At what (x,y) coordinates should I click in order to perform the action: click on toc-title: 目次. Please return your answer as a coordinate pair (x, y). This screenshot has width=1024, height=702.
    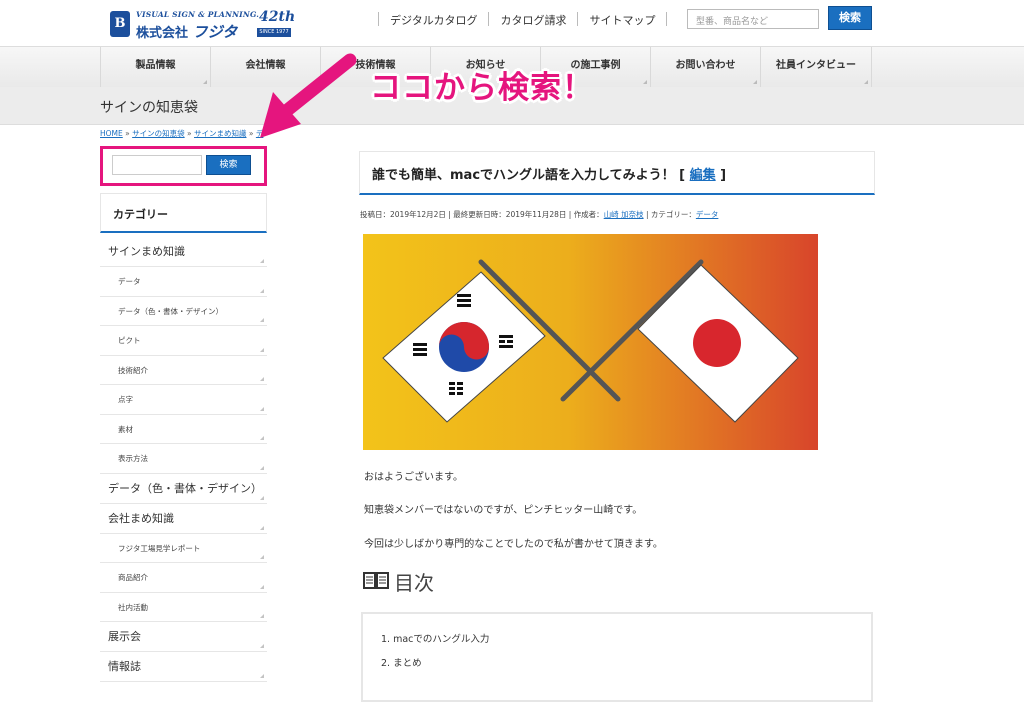
    Looking at the image, I should click on (414, 583).